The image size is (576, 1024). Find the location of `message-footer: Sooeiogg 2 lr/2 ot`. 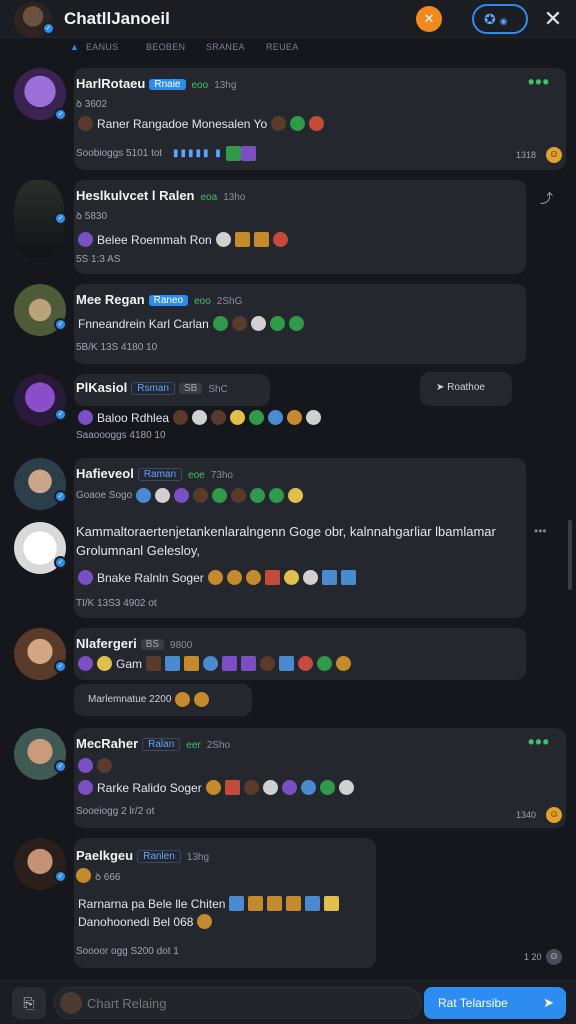

message-footer: Sooeiogg 2 lr/2 ot is located at coordinates (115, 811).